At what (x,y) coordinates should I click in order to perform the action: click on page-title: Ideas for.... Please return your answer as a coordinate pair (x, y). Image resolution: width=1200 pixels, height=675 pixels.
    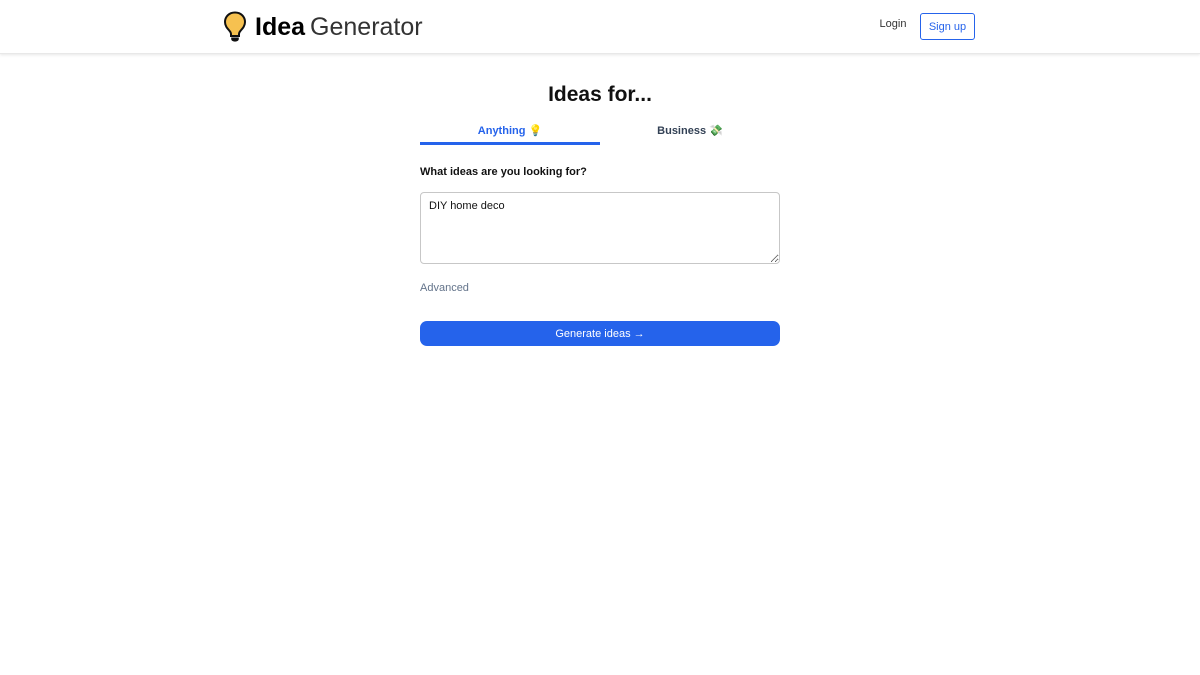
    Looking at the image, I should click on (600, 94).